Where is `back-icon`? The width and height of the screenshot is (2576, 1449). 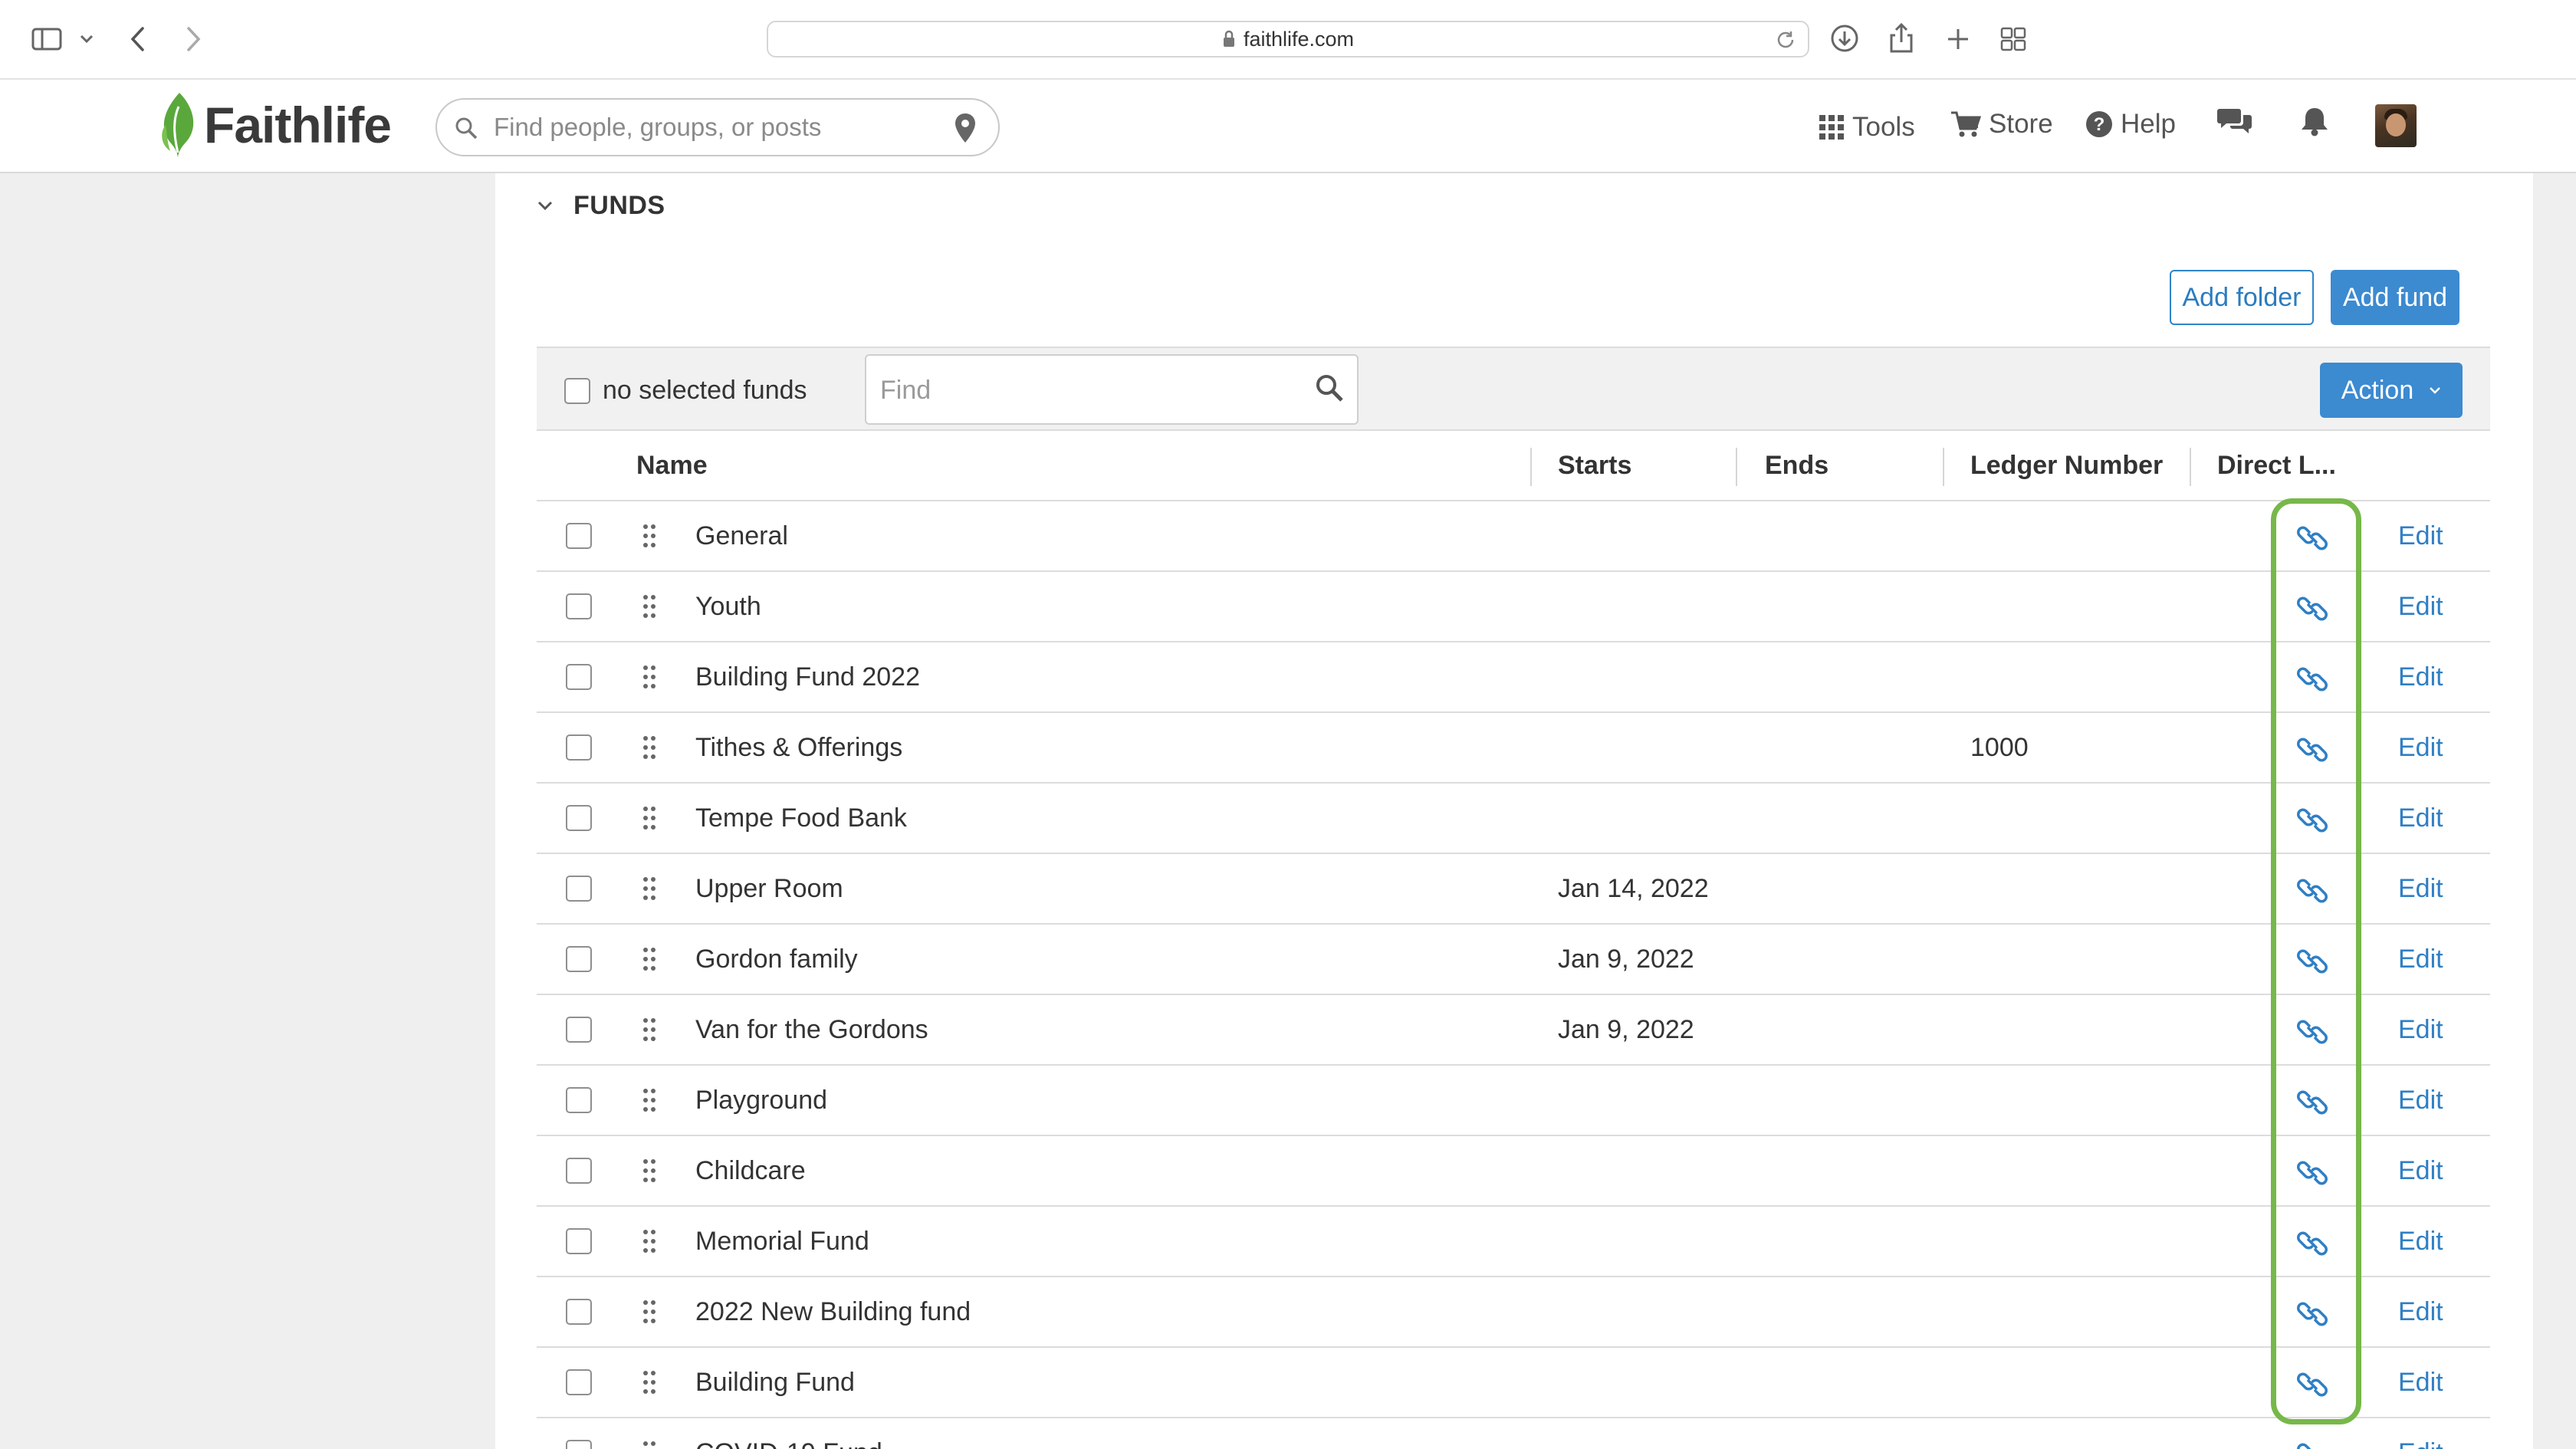 back-icon is located at coordinates (138, 39).